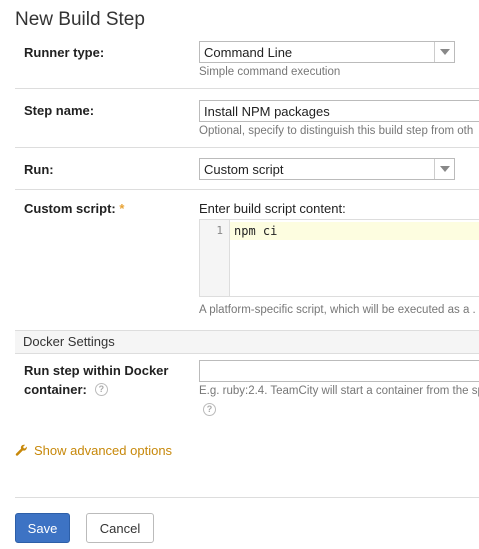 The height and width of the screenshot is (549, 479). I want to click on docker-image-input, so click(339, 371).